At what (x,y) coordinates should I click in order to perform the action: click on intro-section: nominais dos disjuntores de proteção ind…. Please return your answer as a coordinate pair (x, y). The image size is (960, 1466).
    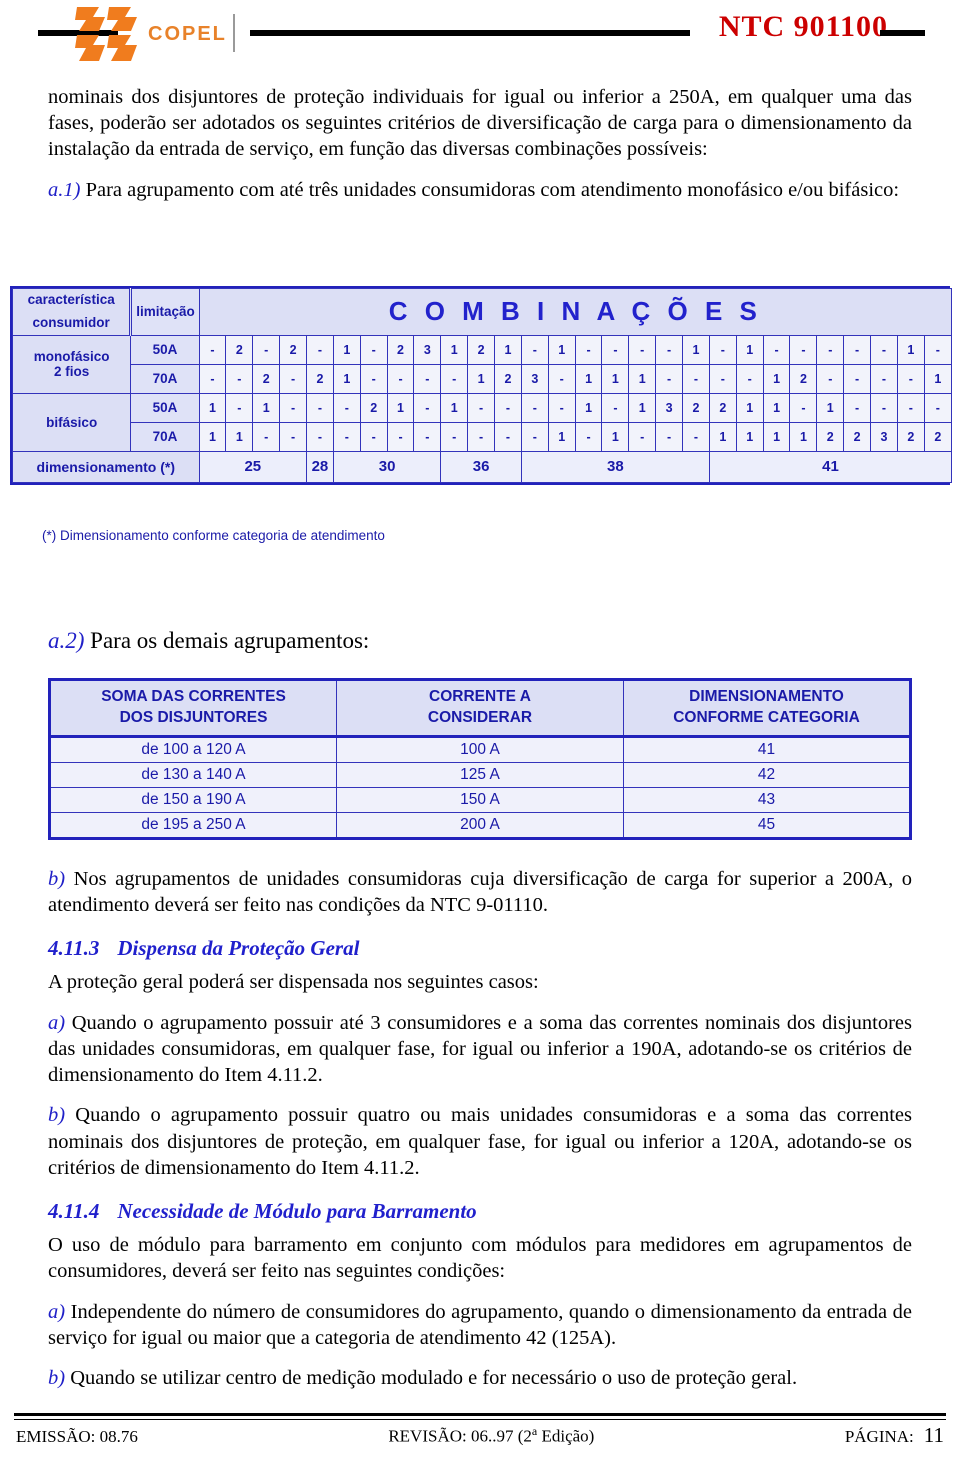
    Looking at the image, I should click on (480, 150).